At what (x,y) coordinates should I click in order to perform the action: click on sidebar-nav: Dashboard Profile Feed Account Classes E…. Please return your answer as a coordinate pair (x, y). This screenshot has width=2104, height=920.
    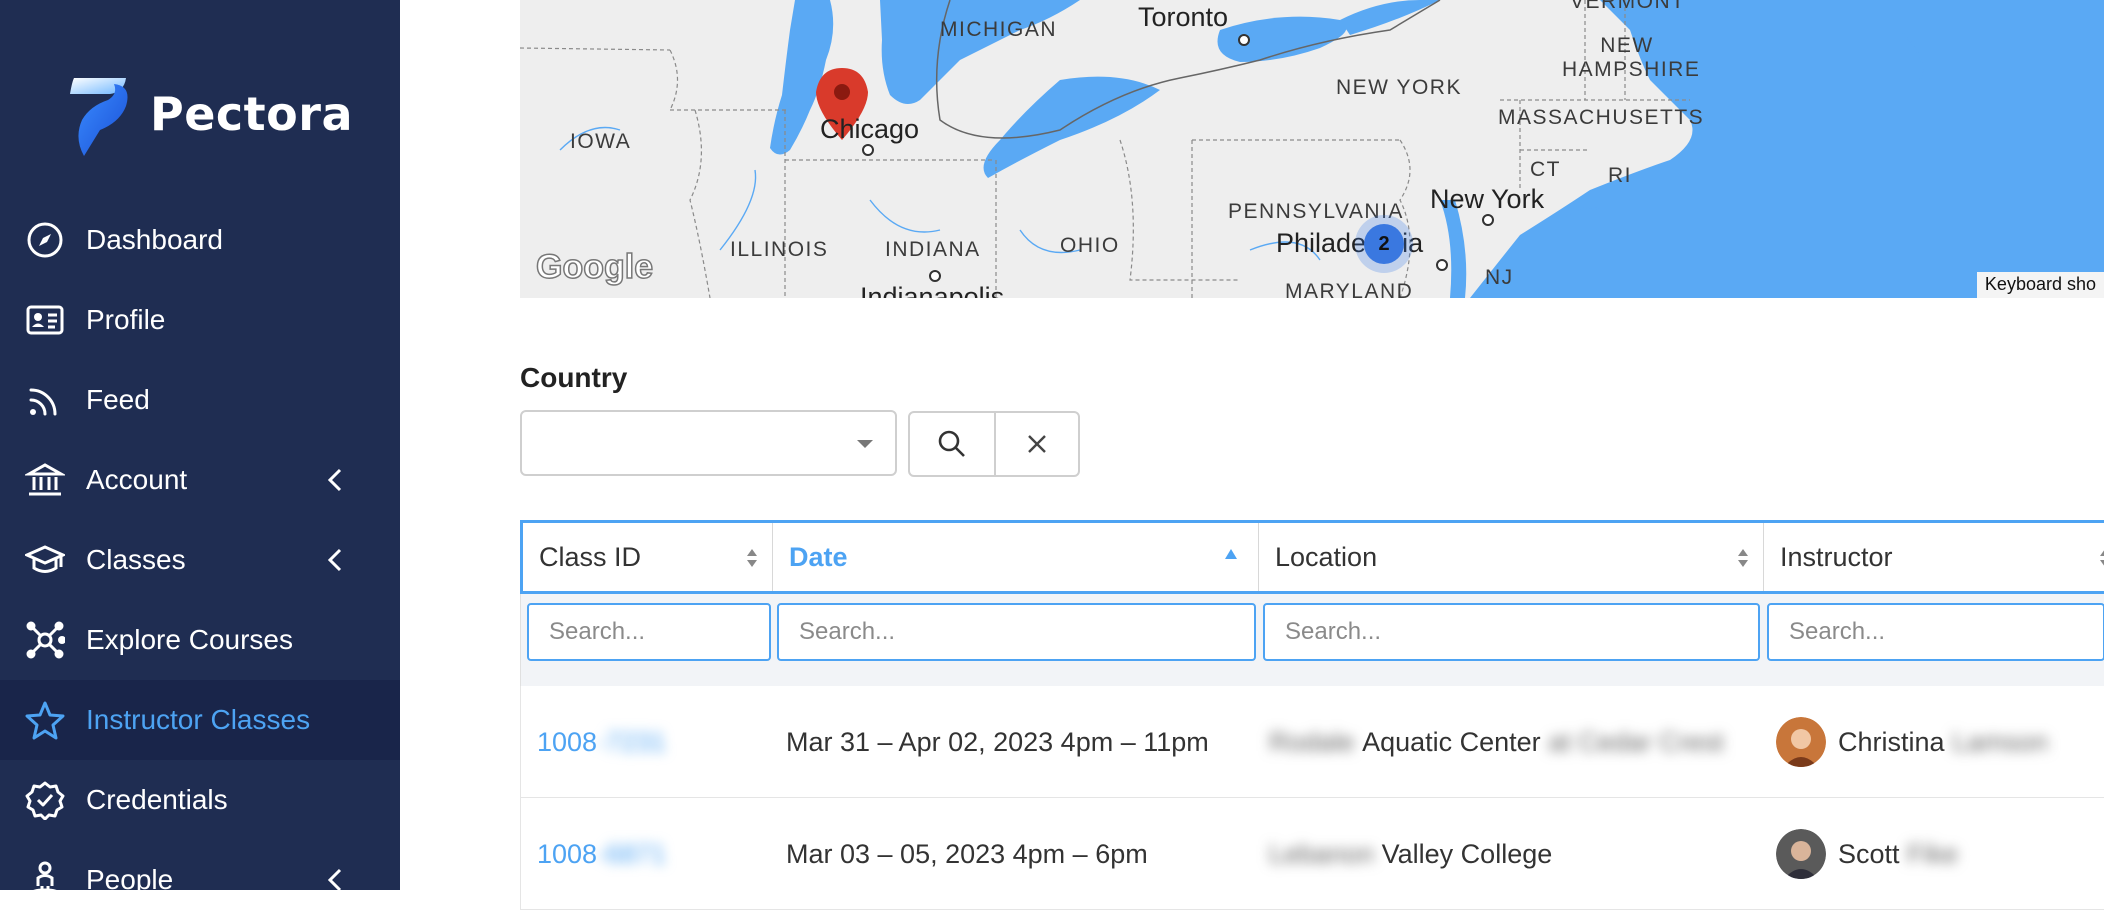
    Looking at the image, I should click on (200, 560).